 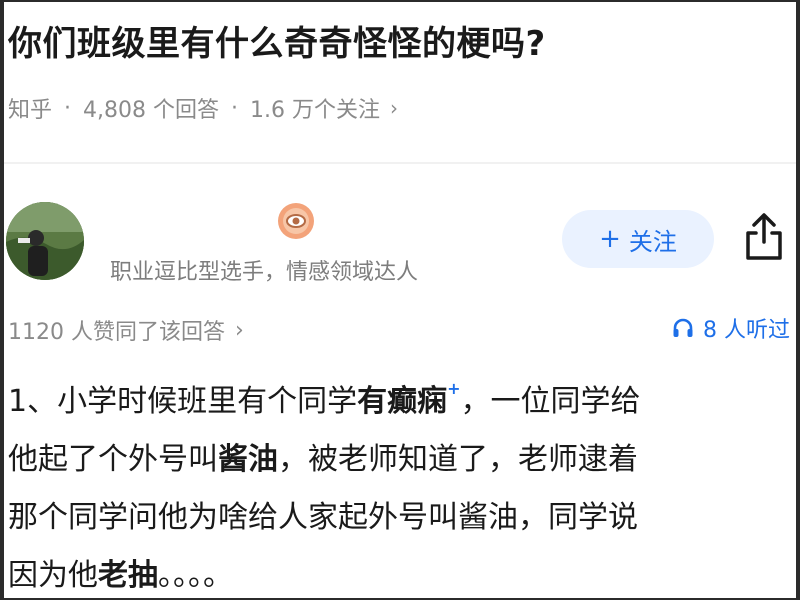 What do you see at coordinates (53, 575) in the screenshot?
I see `answer-text: 因为他` at bounding box center [53, 575].